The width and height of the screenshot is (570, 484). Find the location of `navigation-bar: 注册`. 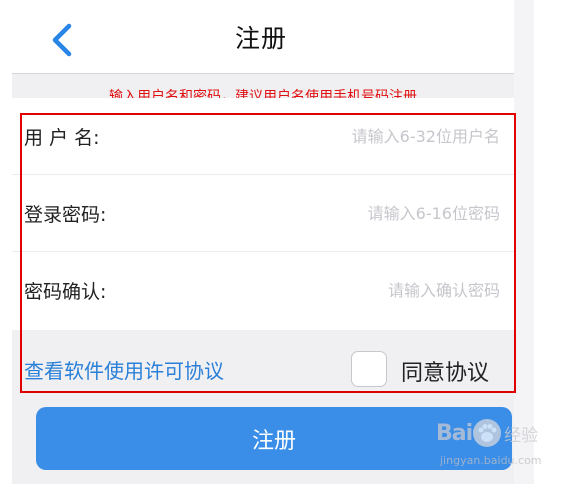

navigation-bar: 注册 is located at coordinates (263, 37).